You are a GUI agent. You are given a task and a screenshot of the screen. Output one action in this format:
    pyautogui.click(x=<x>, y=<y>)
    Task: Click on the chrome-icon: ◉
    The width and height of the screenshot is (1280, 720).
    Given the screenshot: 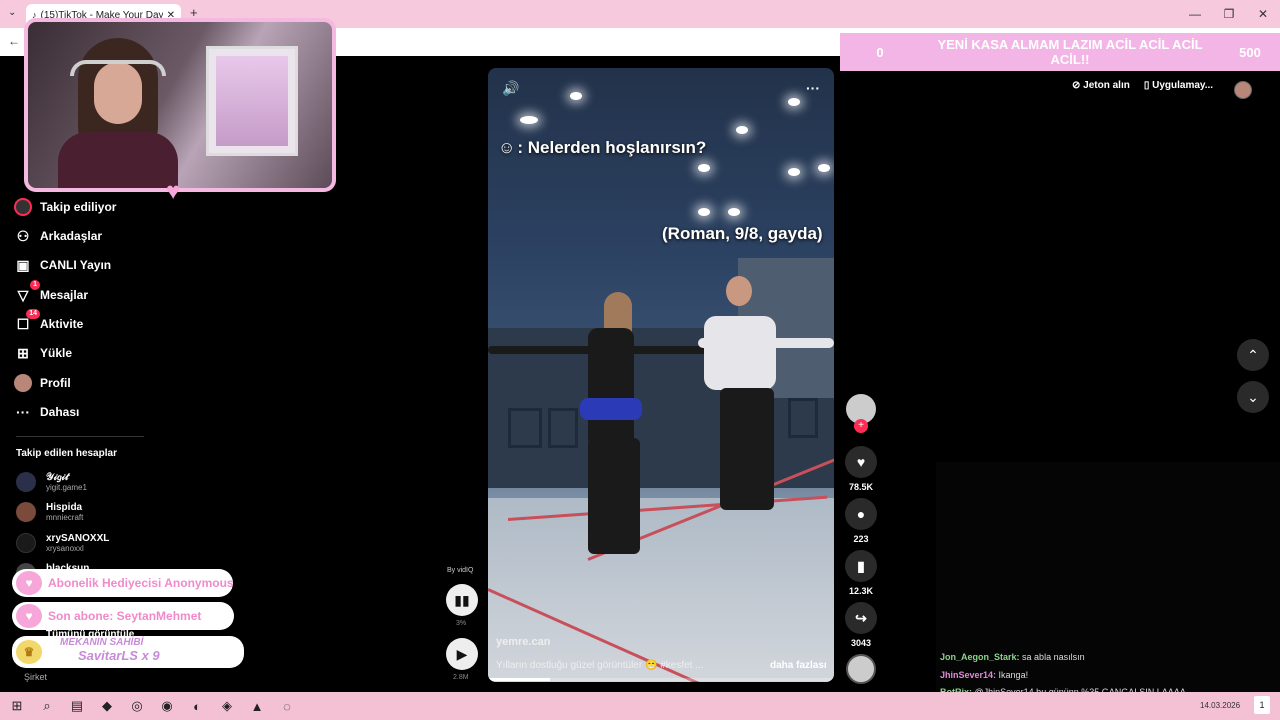 What is the action you would take?
    pyautogui.click(x=167, y=706)
    